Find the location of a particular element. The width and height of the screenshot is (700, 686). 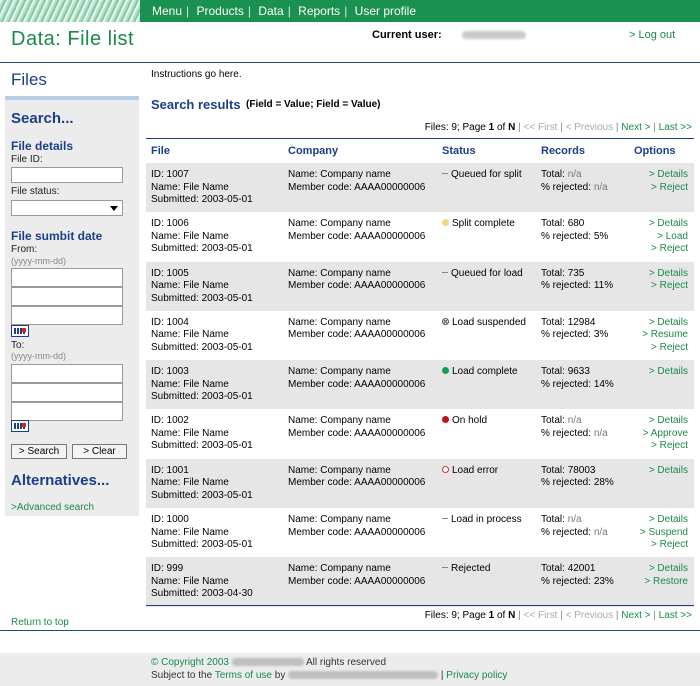

status-text: Load suspended is located at coordinates (489, 322).